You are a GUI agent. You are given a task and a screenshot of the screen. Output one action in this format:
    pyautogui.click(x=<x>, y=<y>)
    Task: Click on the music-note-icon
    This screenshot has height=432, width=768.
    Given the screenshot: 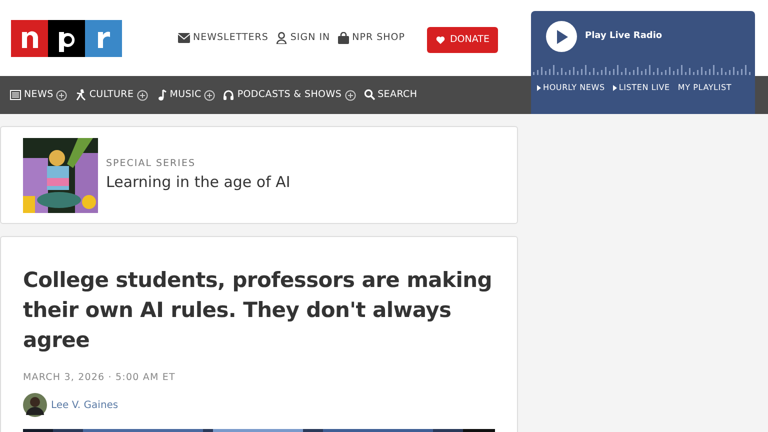 What is the action you would take?
    pyautogui.click(x=161, y=95)
    